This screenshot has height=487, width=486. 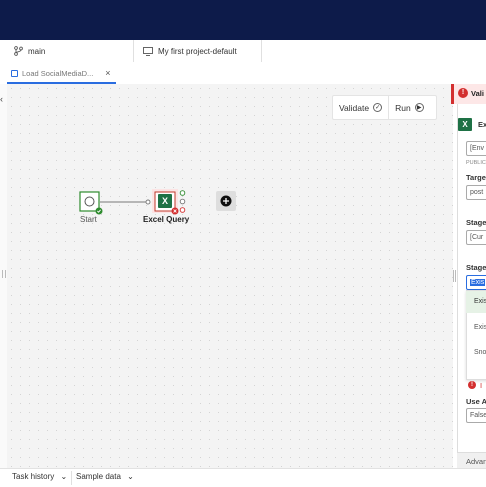 I want to click on task-history-toggle: Task history ⌄, so click(x=39, y=476).